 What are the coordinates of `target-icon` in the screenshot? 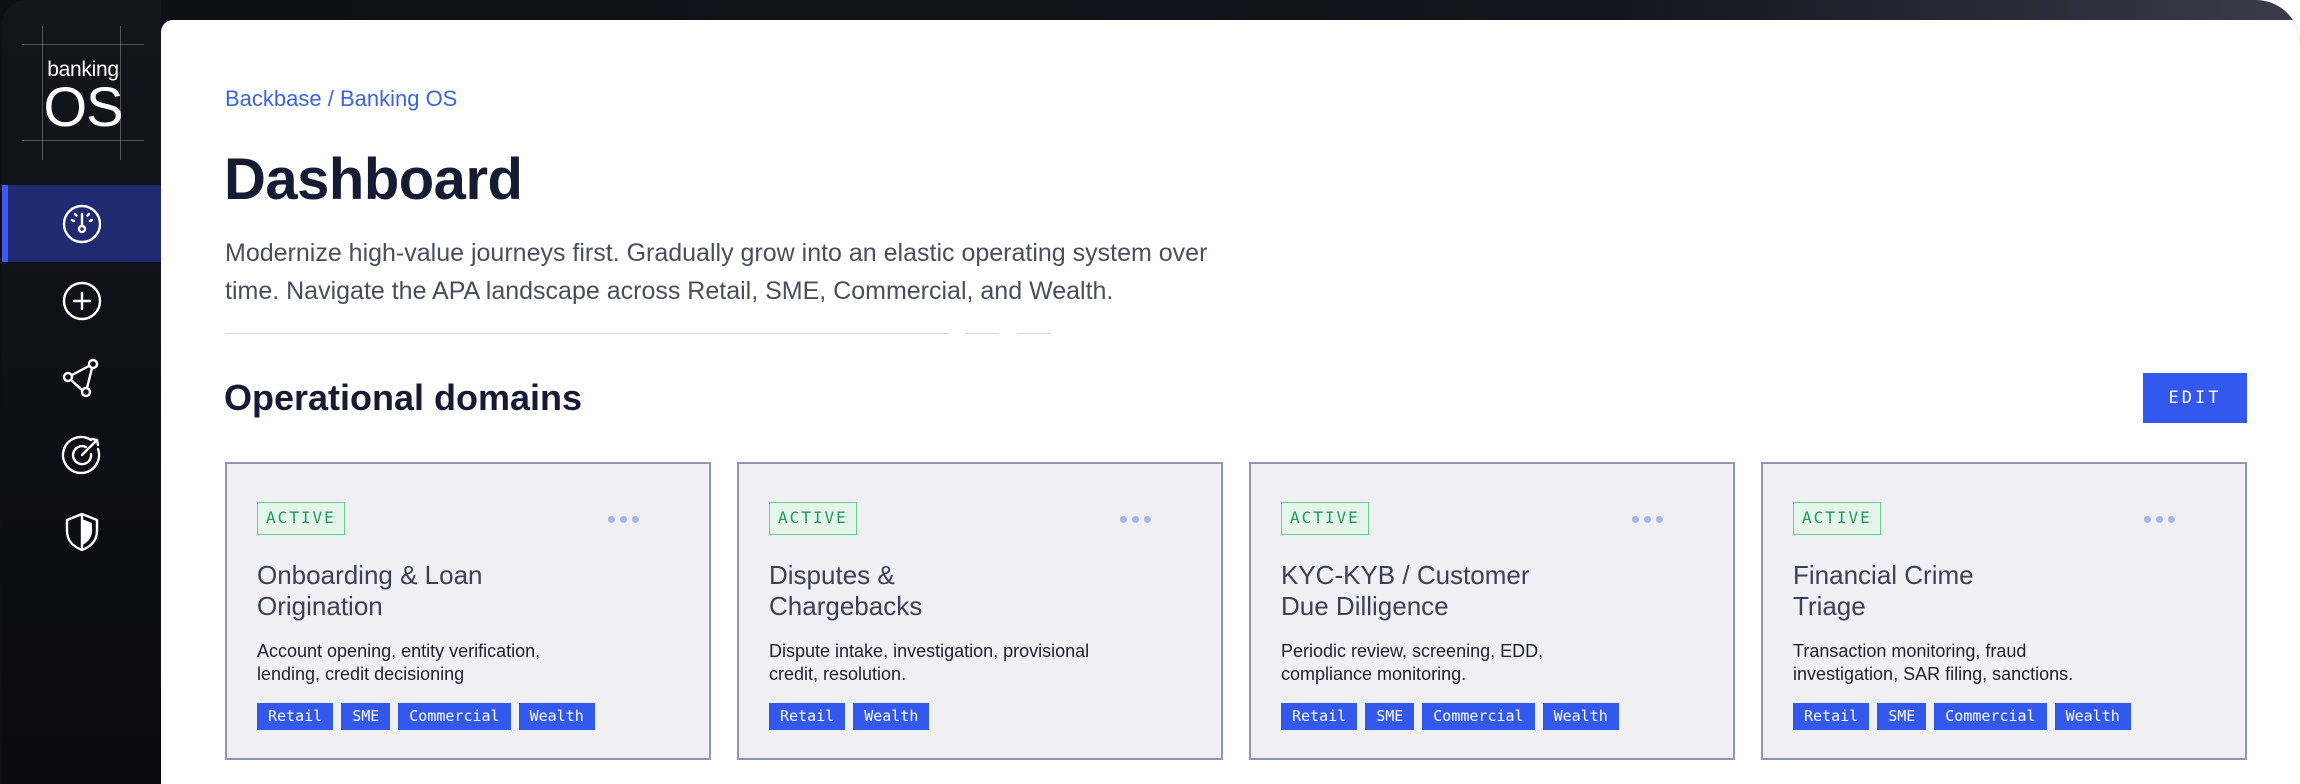 It's located at (80, 454).